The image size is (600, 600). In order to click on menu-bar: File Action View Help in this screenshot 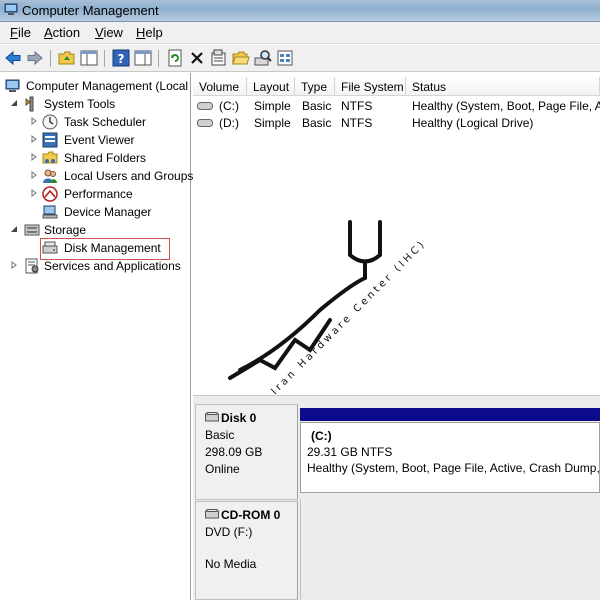, I will do `click(300, 33)`.